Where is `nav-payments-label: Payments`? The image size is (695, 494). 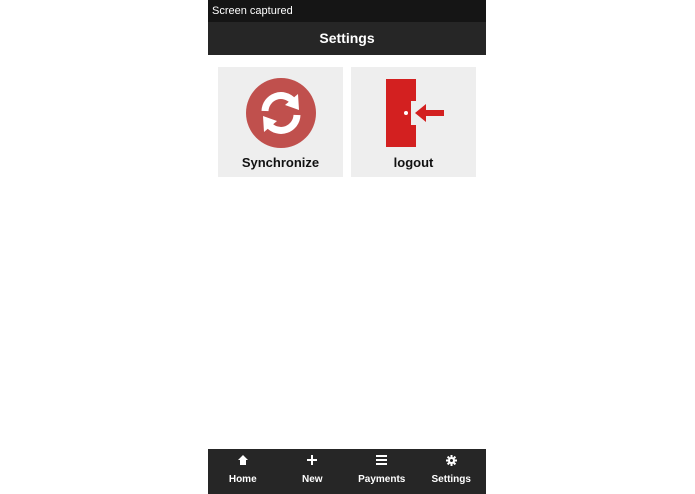 nav-payments-label: Payments is located at coordinates (382, 479).